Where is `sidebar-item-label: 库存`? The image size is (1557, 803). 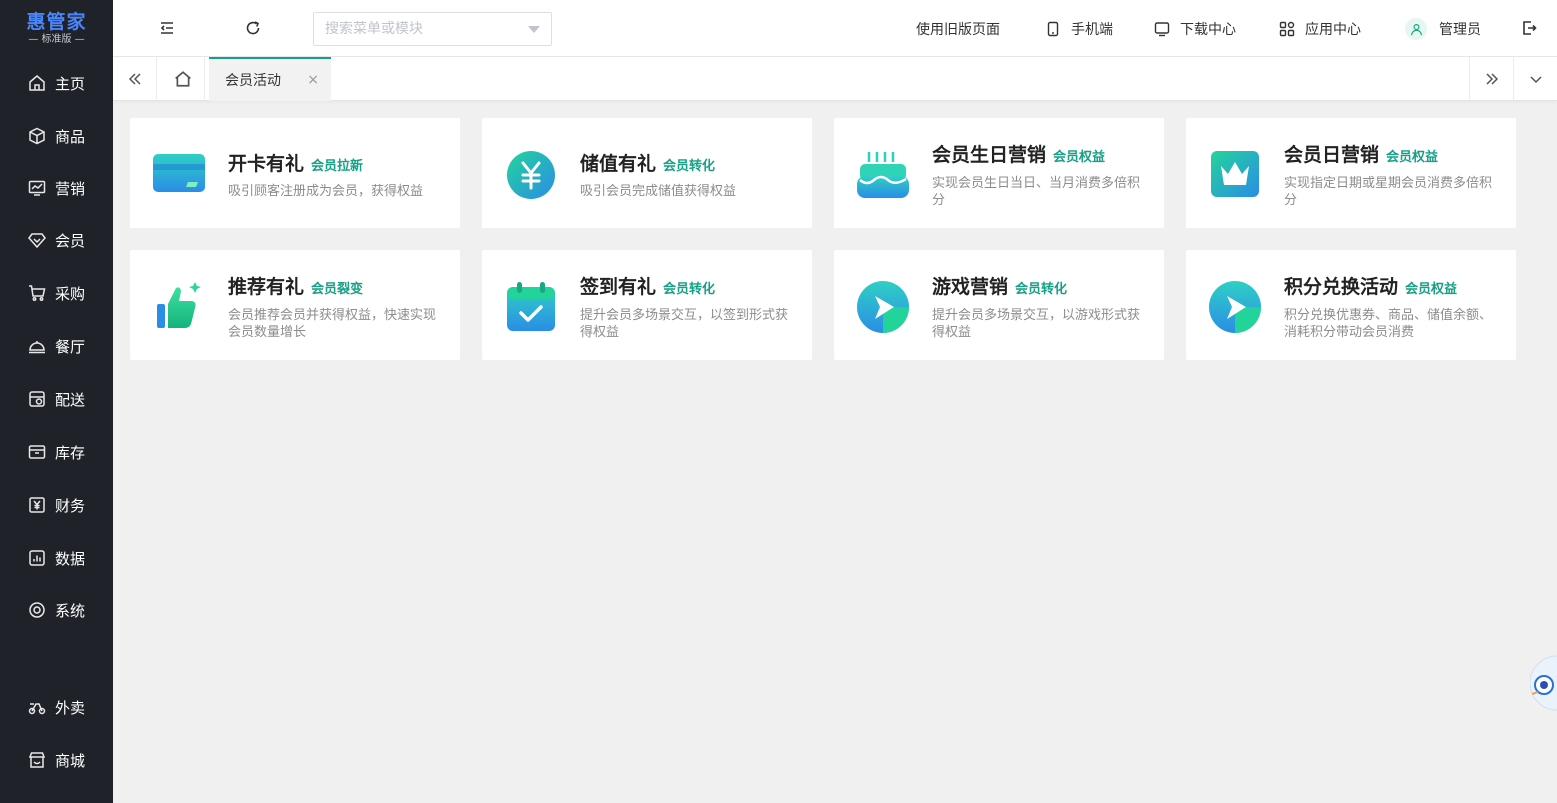 sidebar-item-label: 库存 is located at coordinates (70, 452).